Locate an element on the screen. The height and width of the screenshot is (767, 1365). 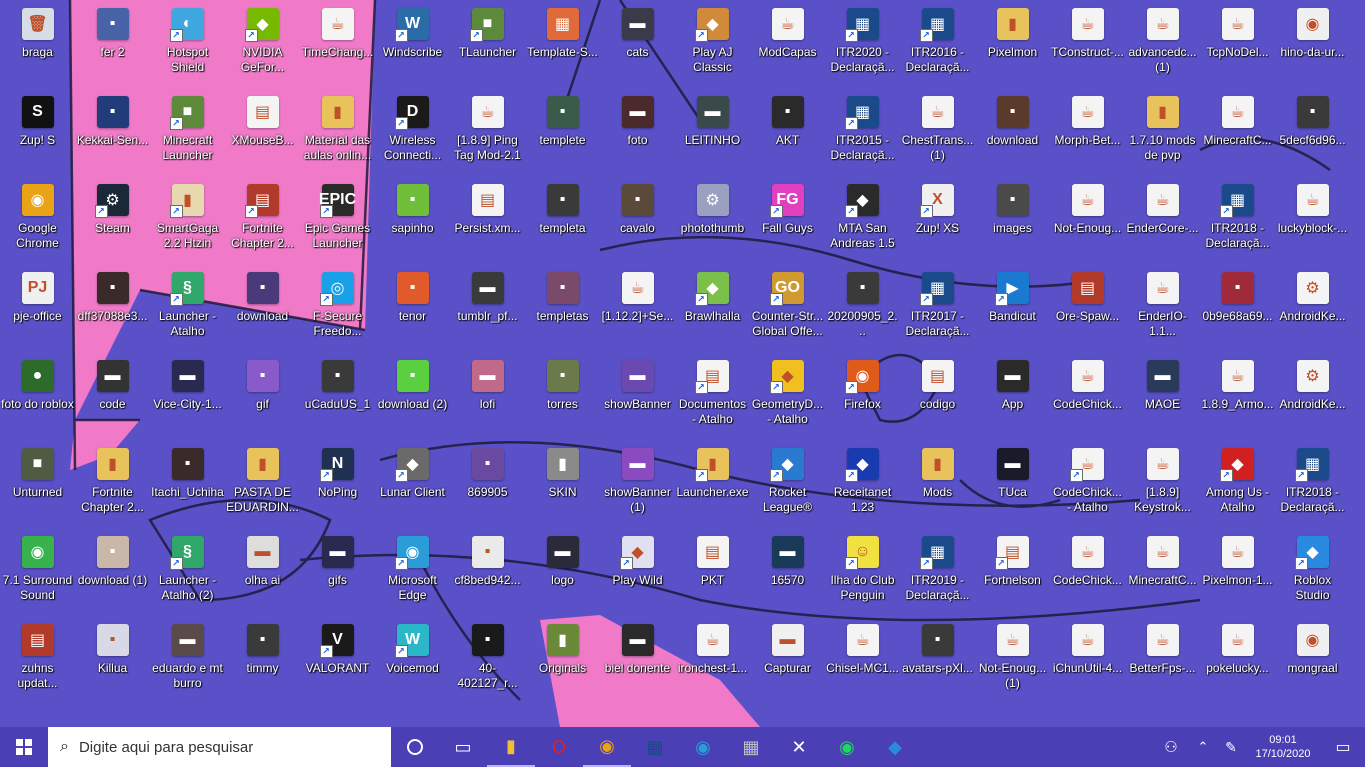
desktop-icon: ▬ Capturar is located at coordinates (787, 663).